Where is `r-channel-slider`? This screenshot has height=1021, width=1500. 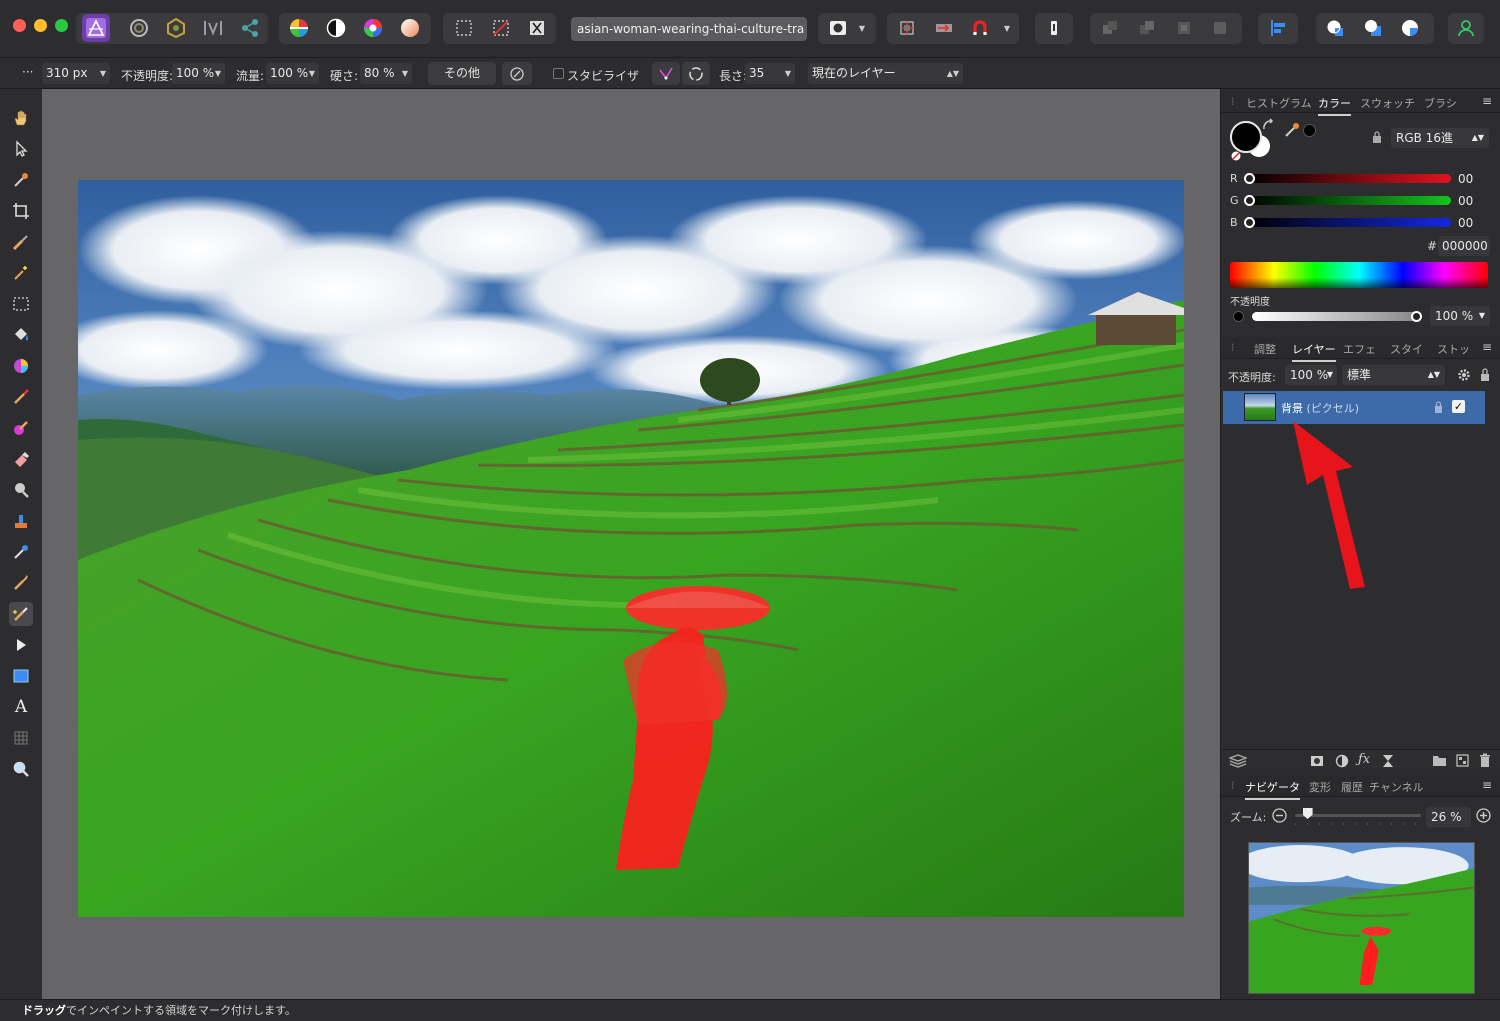 r-channel-slider is located at coordinates (1348, 178).